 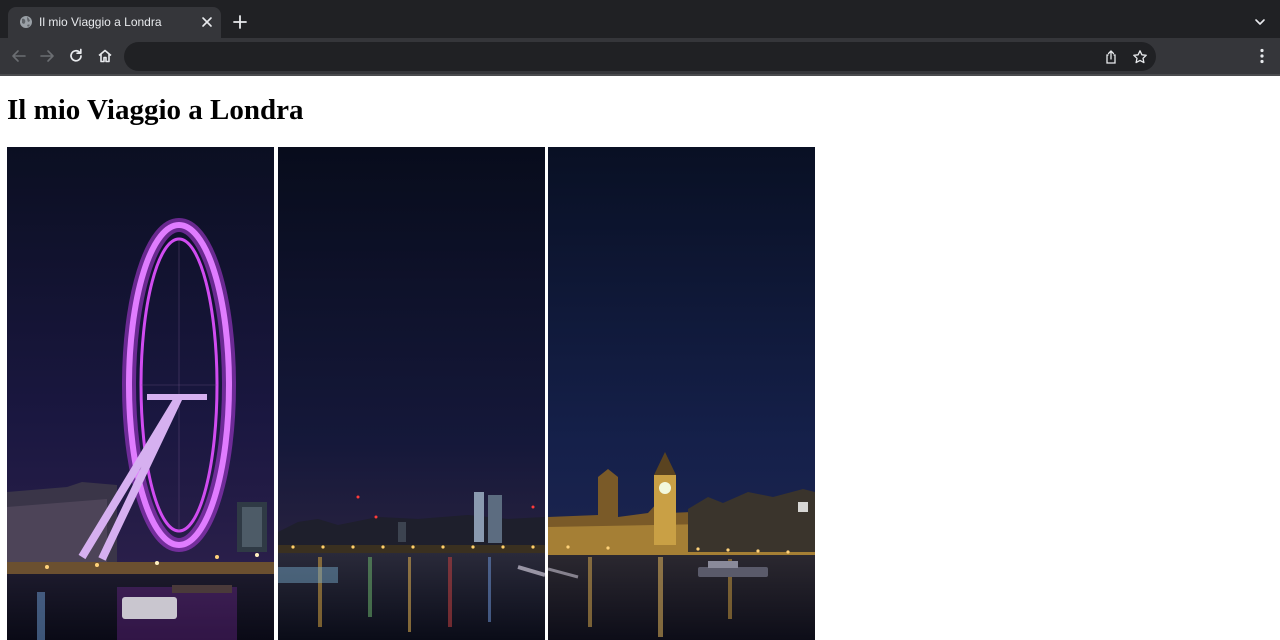 I want to click on home-icon, so click(x=105, y=56).